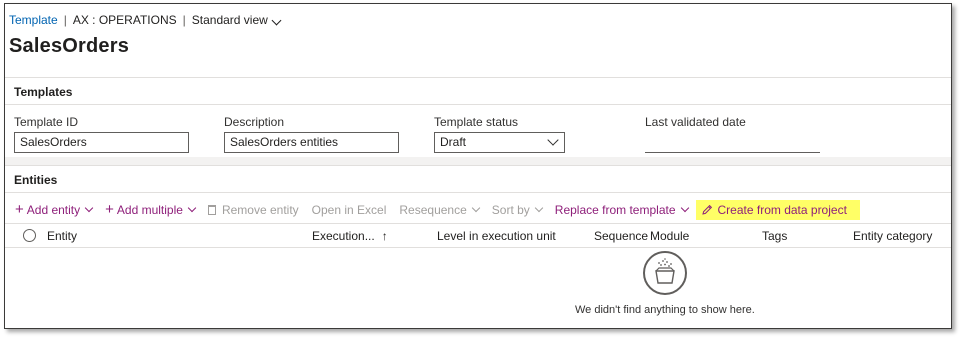 This screenshot has width=964, height=343. What do you see at coordinates (453, 142) in the screenshot?
I see `template-status-value: Draft` at bounding box center [453, 142].